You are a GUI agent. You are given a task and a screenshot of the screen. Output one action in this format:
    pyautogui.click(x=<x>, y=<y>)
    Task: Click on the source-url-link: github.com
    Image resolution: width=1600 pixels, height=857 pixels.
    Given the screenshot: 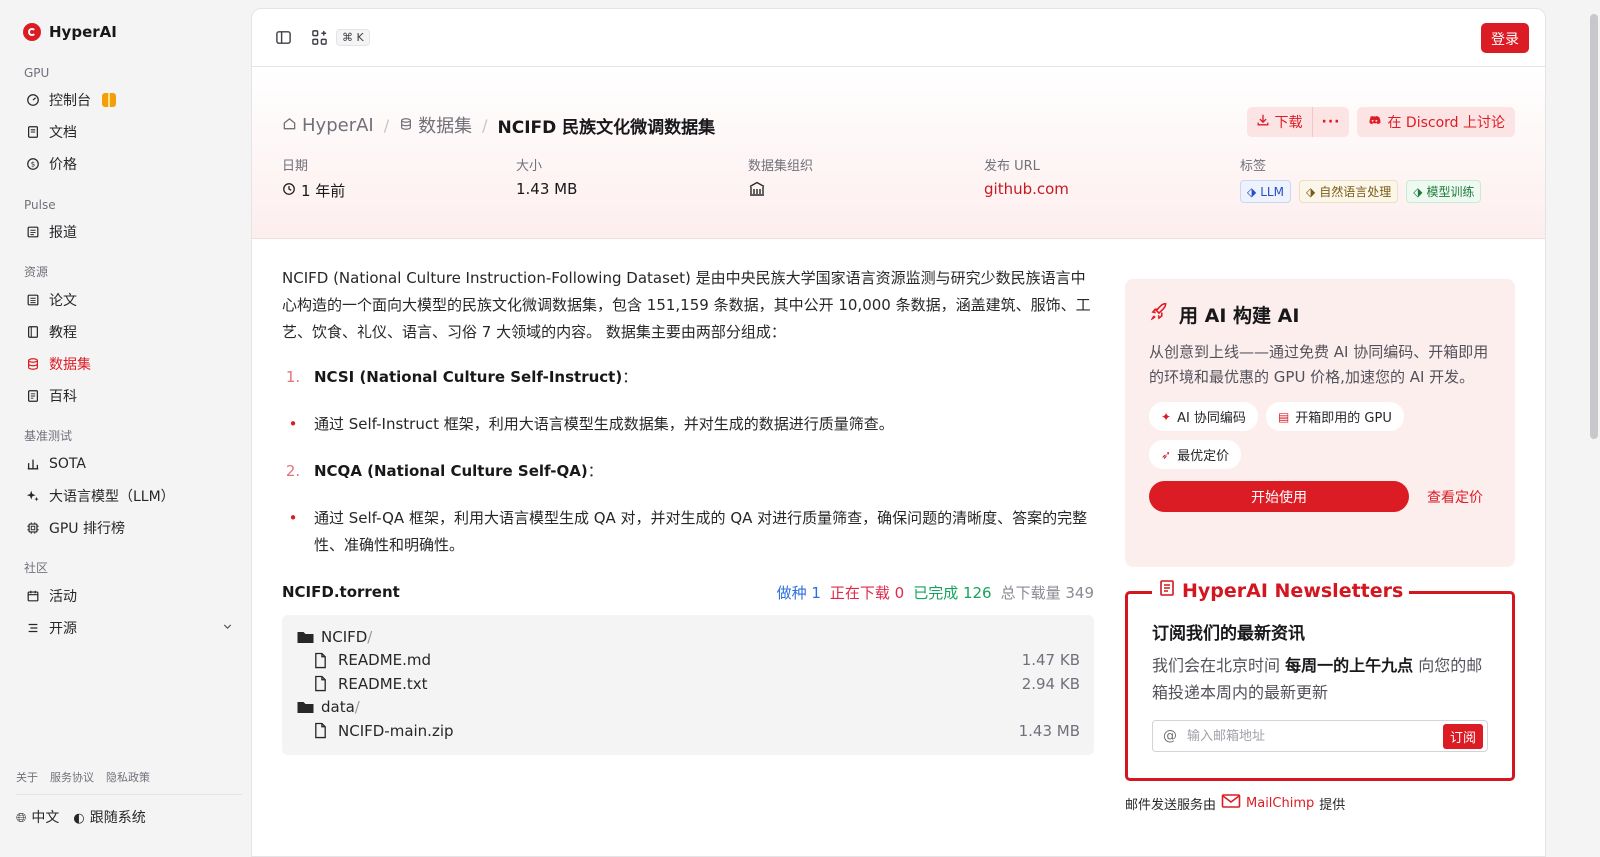 What is the action you would take?
    pyautogui.click(x=1026, y=189)
    